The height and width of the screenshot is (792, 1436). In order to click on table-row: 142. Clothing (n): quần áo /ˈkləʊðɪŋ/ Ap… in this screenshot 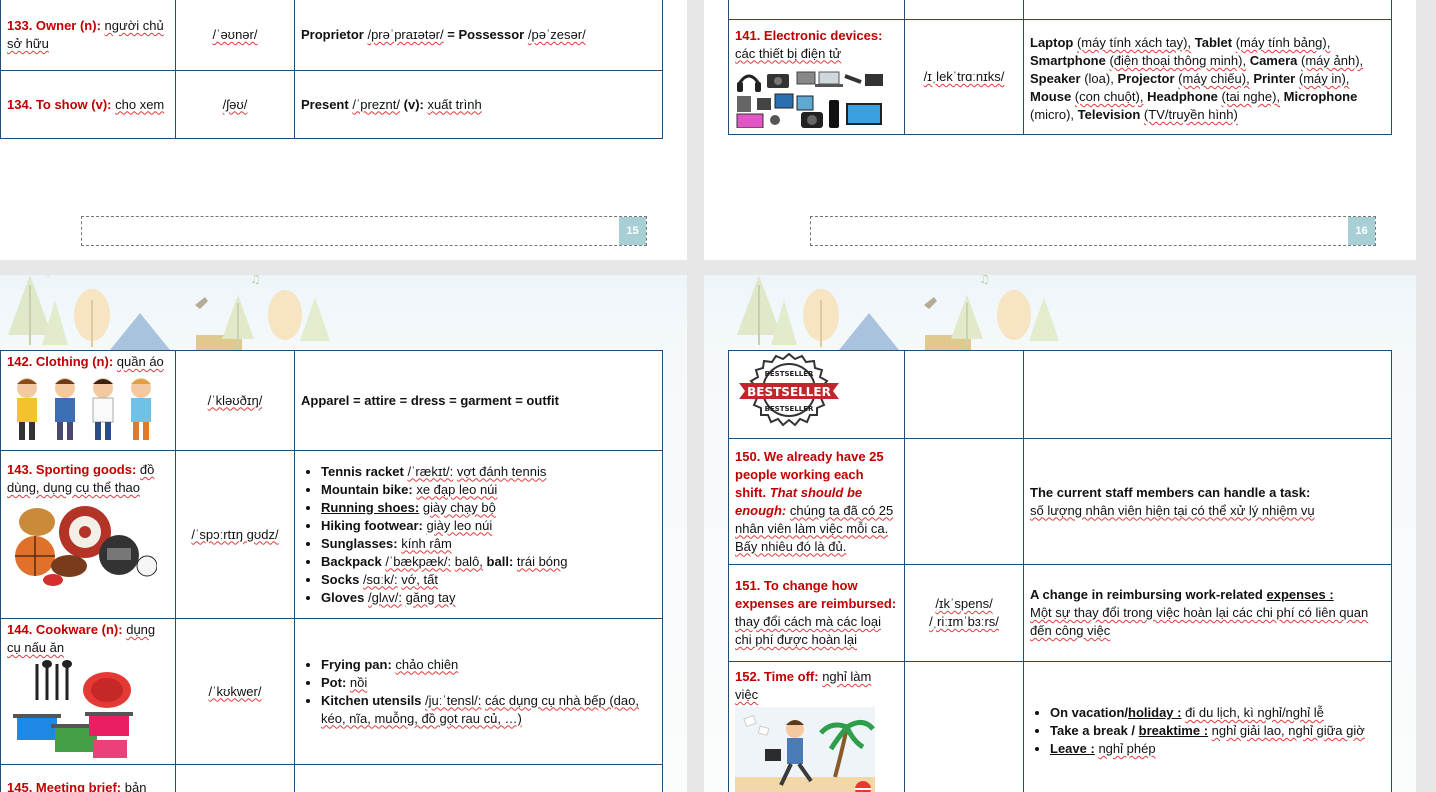, I will do `click(331, 400)`.